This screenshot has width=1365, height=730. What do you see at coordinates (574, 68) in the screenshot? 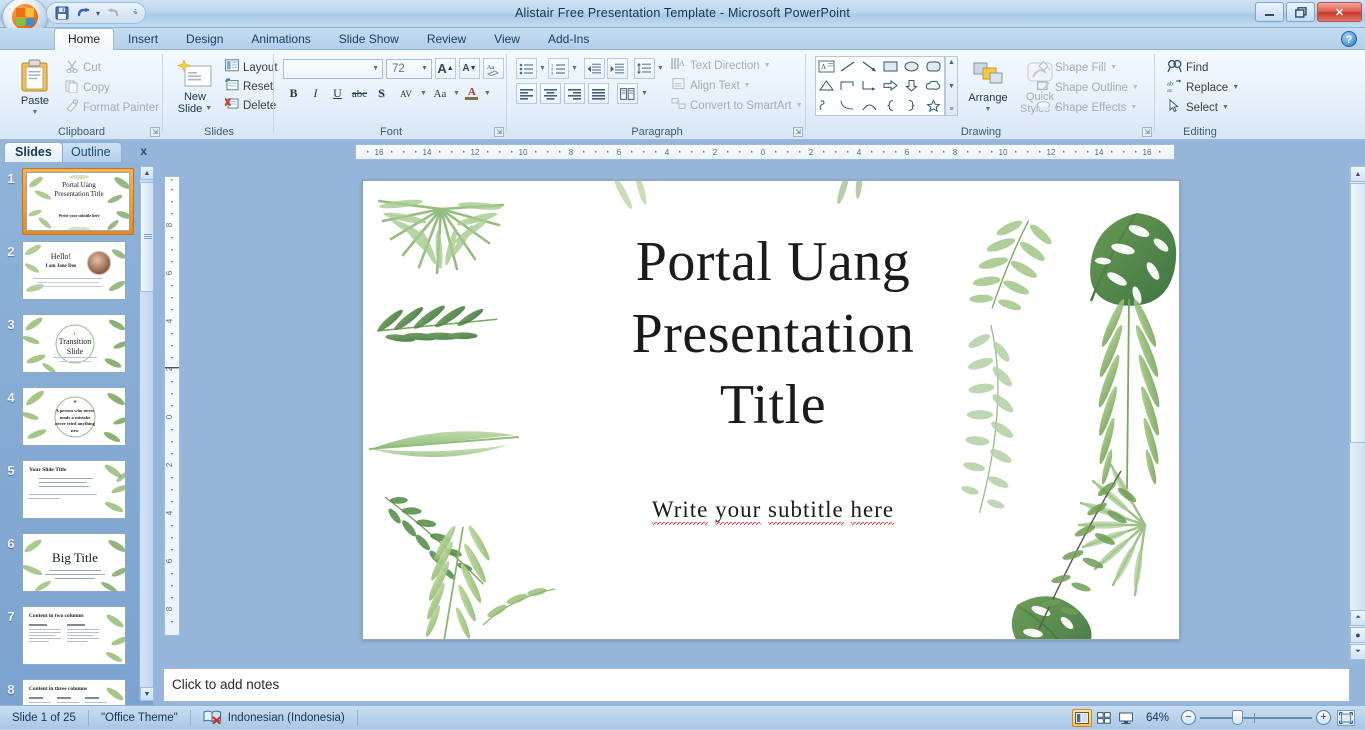
I see `numbering-dropdown-icon: ▼` at bounding box center [574, 68].